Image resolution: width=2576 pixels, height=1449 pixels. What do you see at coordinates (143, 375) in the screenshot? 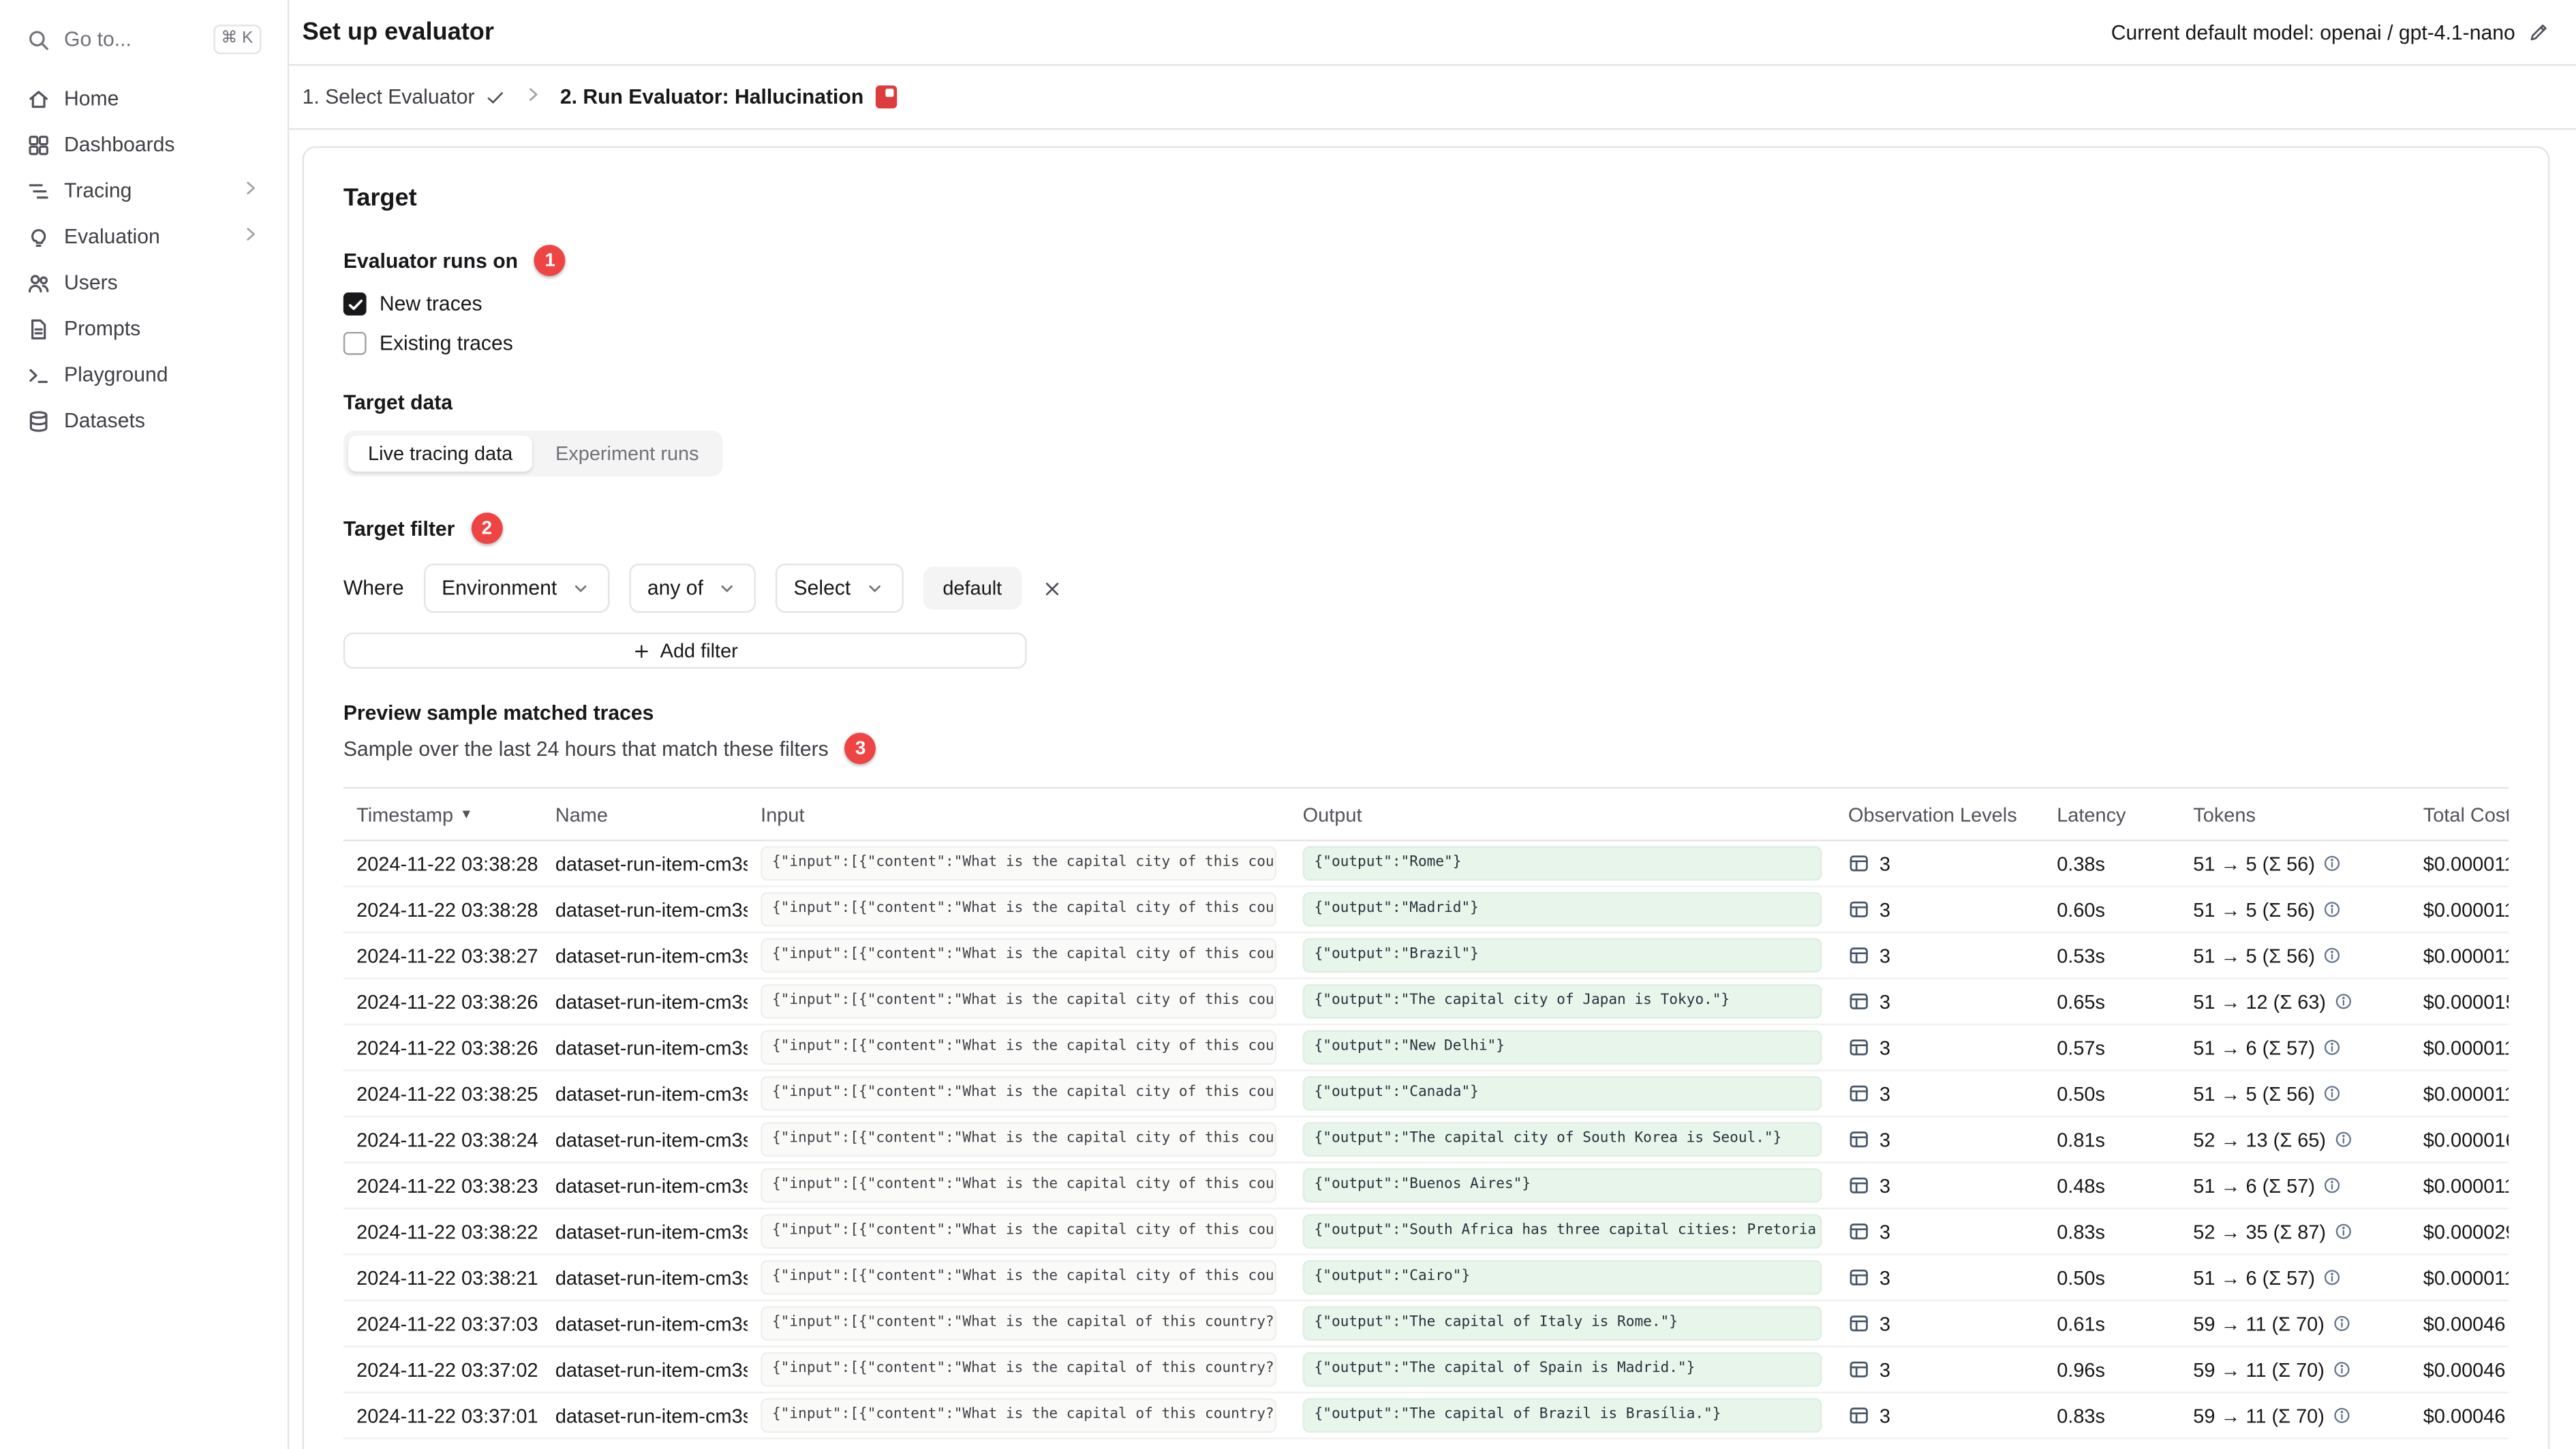
I see `sidebar-item-playground: Playground` at bounding box center [143, 375].